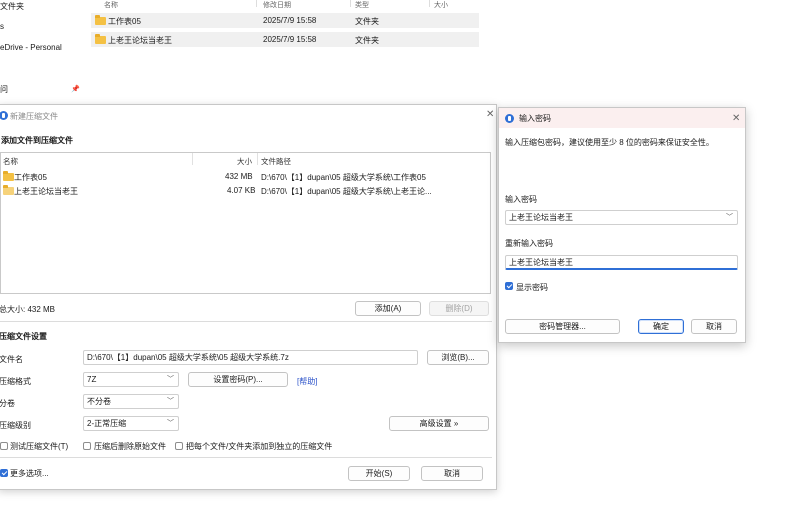  Describe the element at coordinates (276, 161) in the screenshot. I see `list-header-path: 文件路径` at that location.